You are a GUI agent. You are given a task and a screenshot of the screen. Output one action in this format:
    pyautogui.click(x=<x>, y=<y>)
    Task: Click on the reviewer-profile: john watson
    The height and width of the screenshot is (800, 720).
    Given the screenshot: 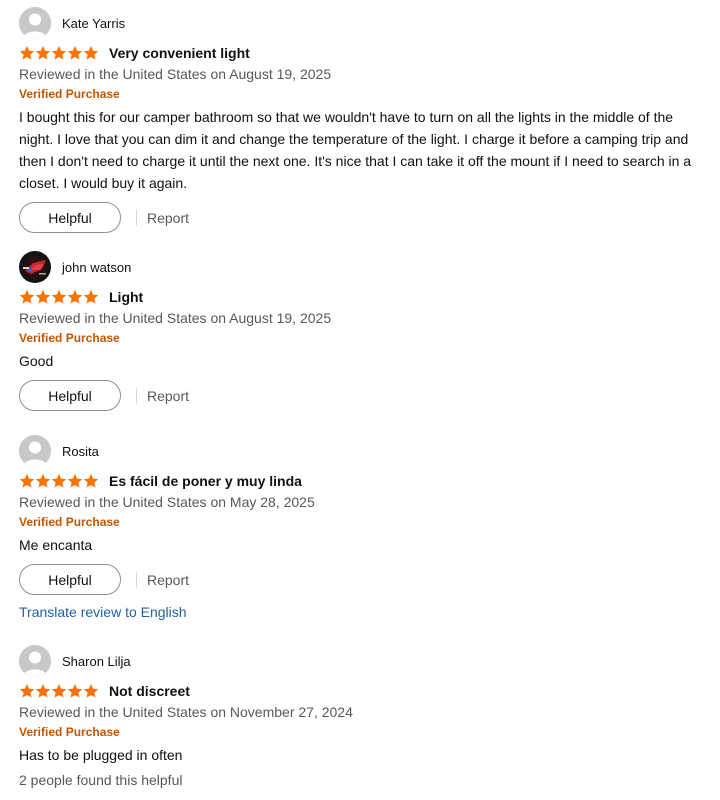 What is the action you would take?
    pyautogui.click(x=363, y=267)
    